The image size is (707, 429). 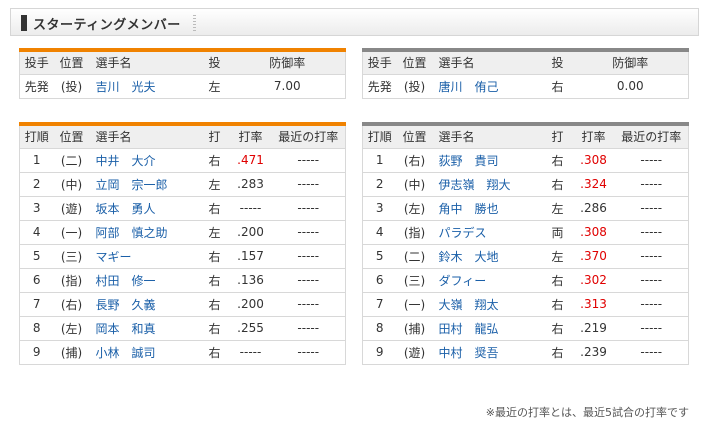 I want to click on player-name-link: 伊志嶺 翔大, so click(x=487, y=183).